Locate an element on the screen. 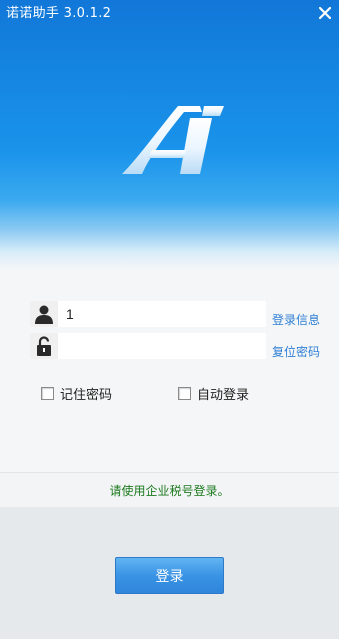  login-button: 登录 is located at coordinates (169, 575).